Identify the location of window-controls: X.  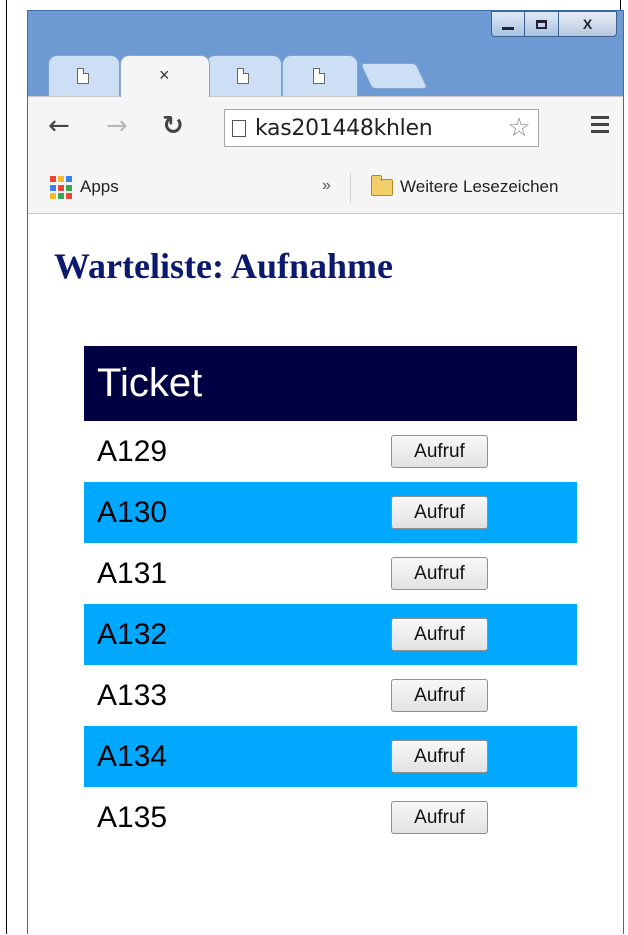
(554, 25).